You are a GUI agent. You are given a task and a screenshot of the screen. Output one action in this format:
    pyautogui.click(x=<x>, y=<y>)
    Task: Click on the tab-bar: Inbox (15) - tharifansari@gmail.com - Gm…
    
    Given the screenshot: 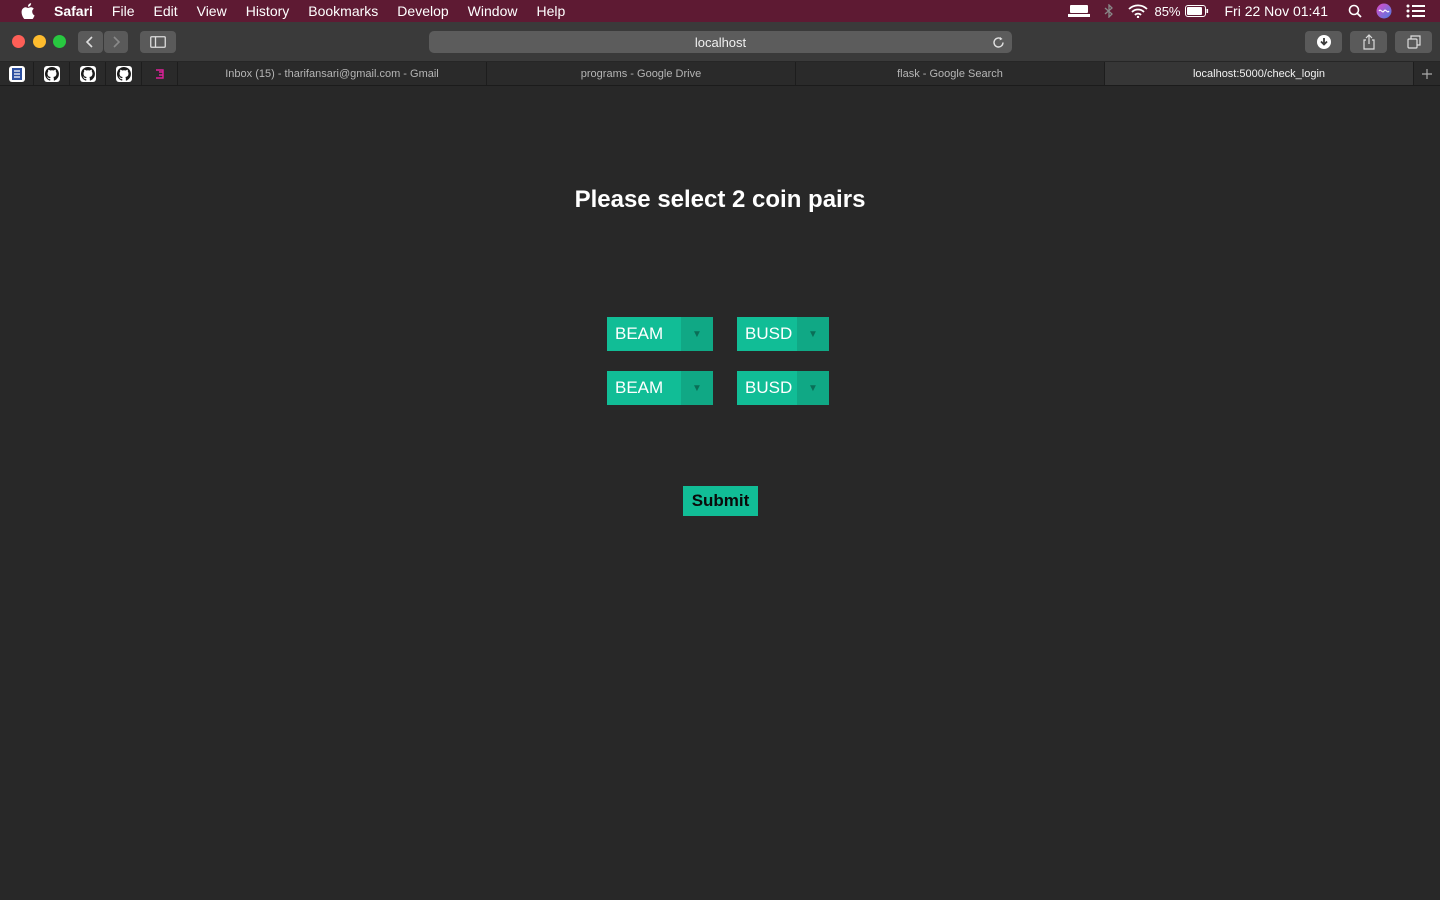 What is the action you would take?
    pyautogui.click(x=720, y=74)
    